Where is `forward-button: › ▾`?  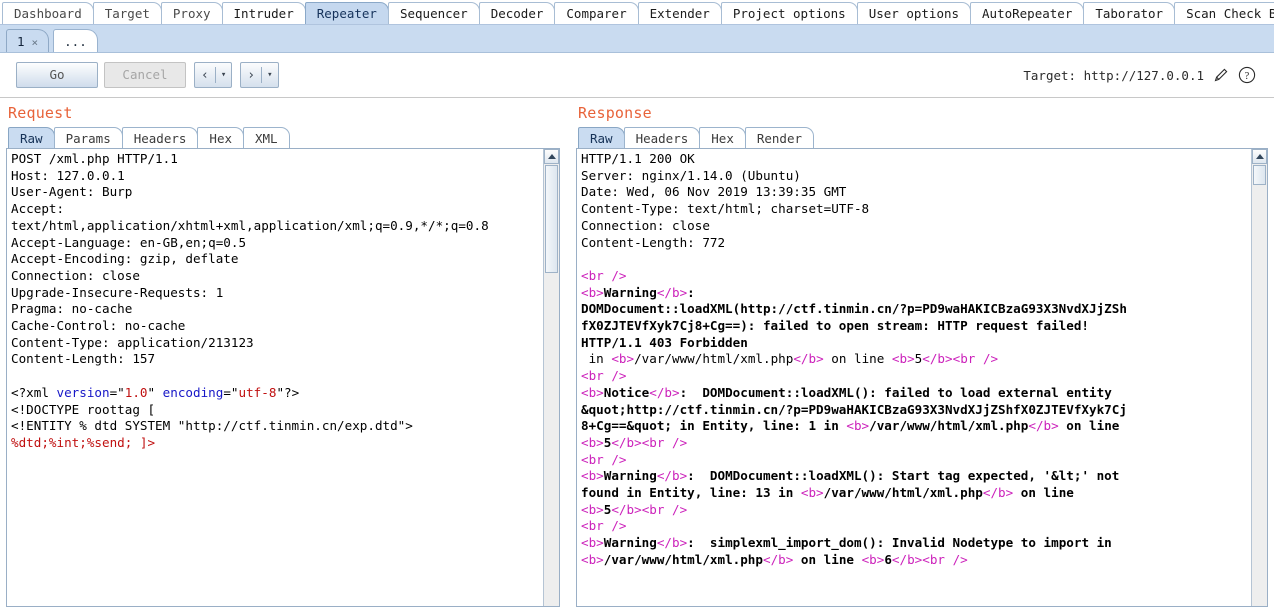
forward-button: › ▾ is located at coordinates (259, 75).